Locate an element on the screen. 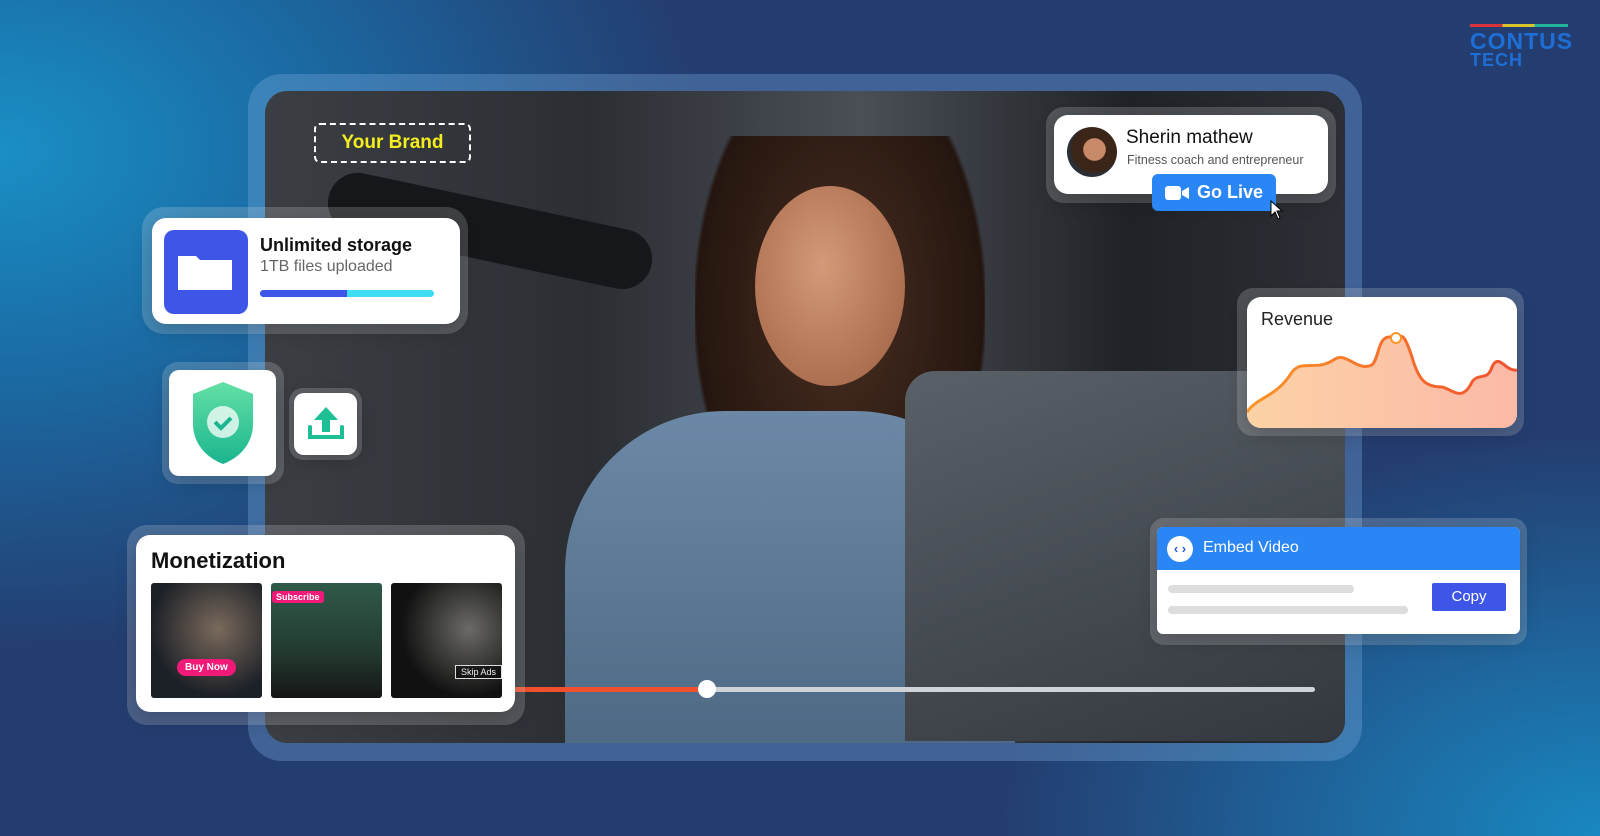  upload-button is located at coordinates (325, 424).